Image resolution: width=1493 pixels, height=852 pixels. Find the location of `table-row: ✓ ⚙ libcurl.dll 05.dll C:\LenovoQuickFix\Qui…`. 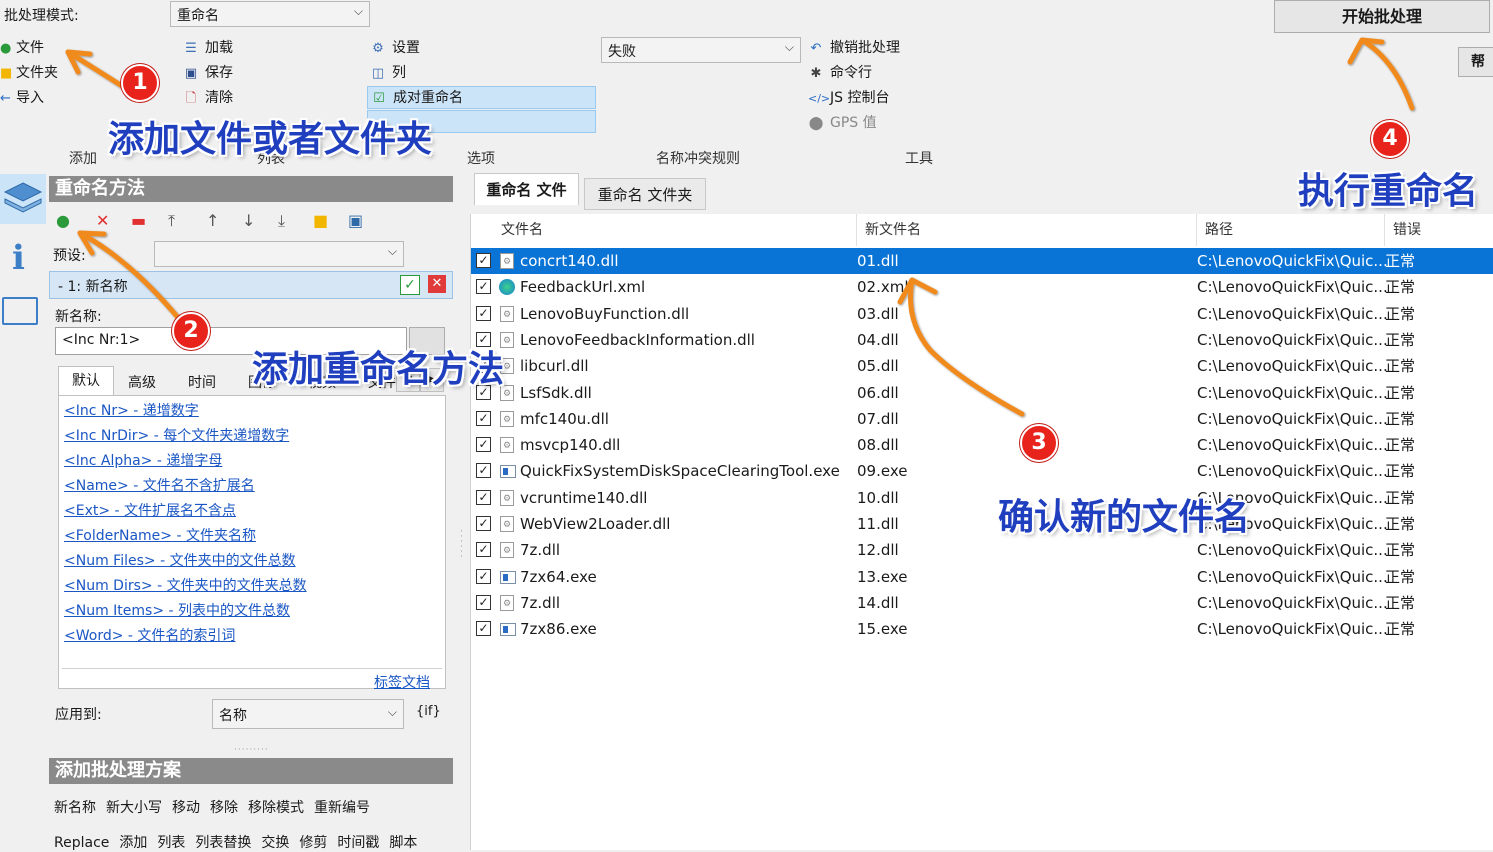

table-row: ✓ ⚙ libcurl.dll 05.dll C:\LenovoQuickFix\Qui… is located at coordinates (982, 366).